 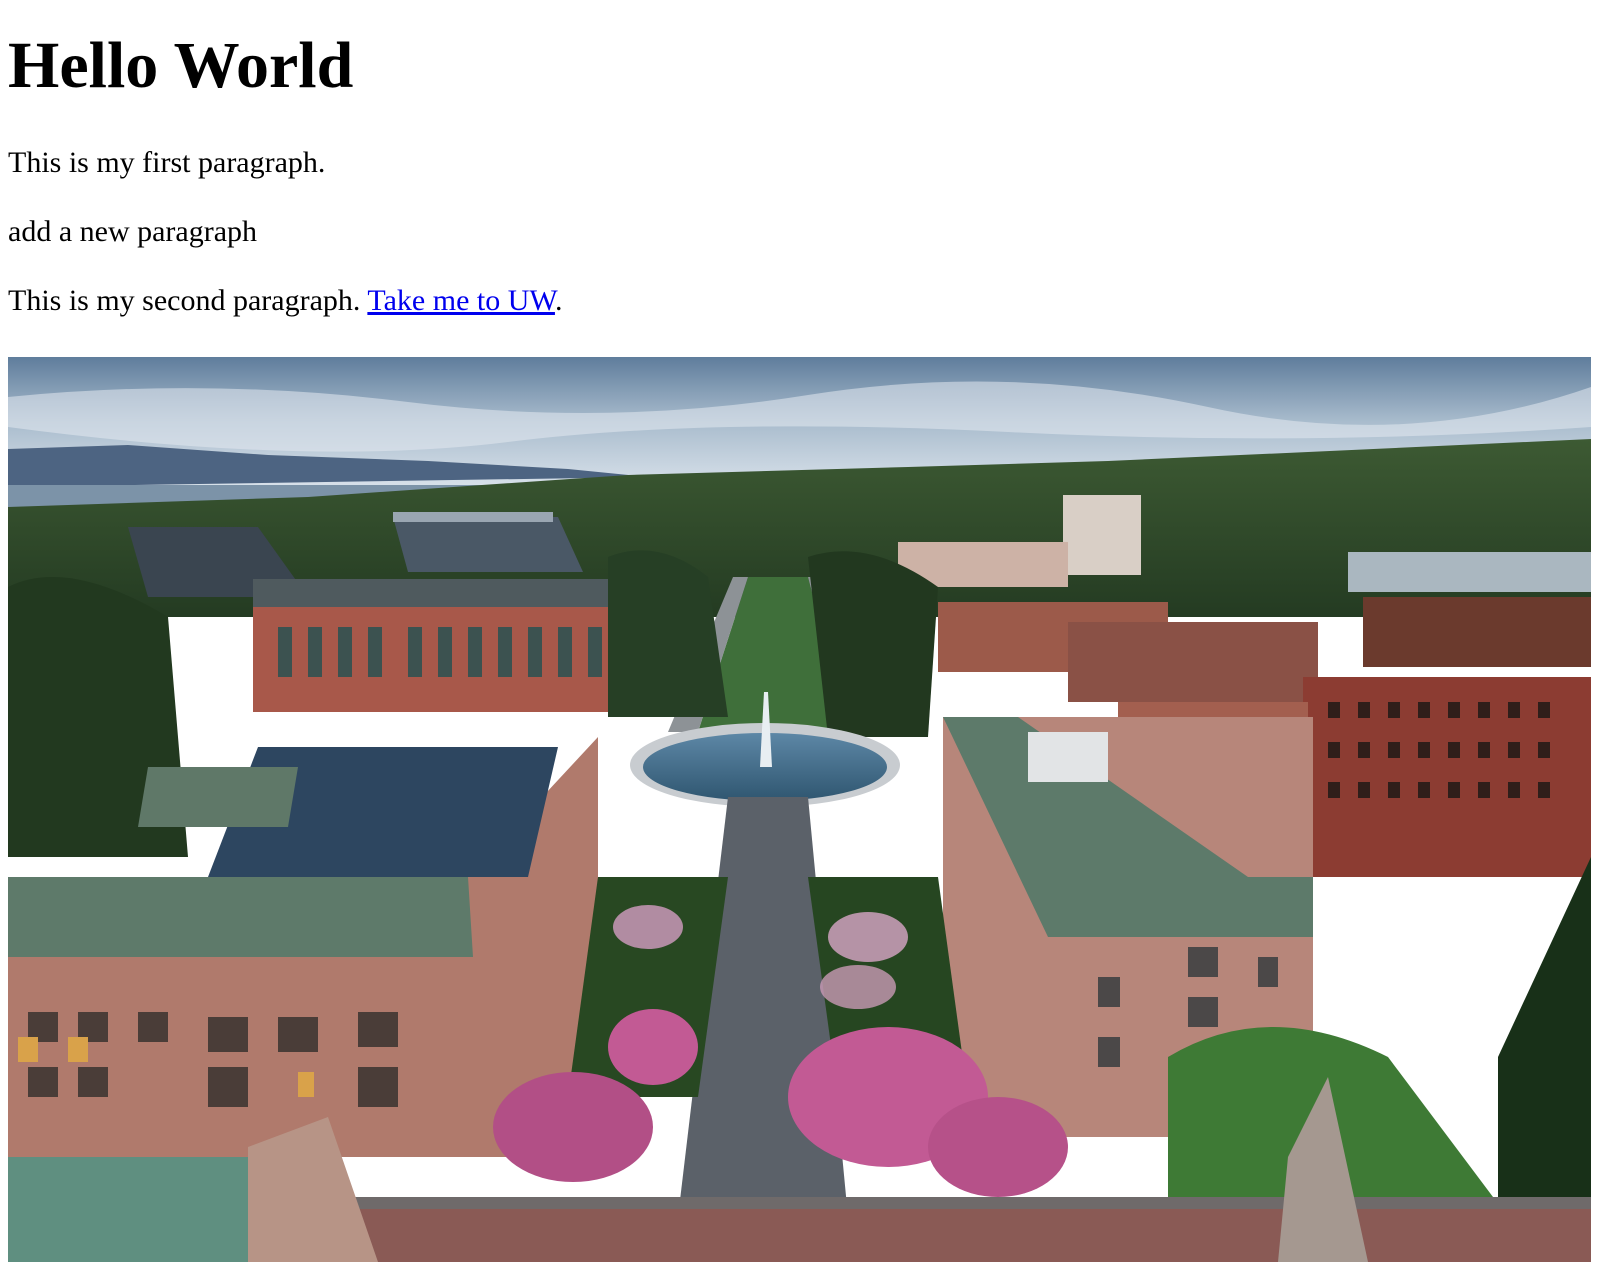 I want to click on parking-structure, so click(x=1469, y=572).